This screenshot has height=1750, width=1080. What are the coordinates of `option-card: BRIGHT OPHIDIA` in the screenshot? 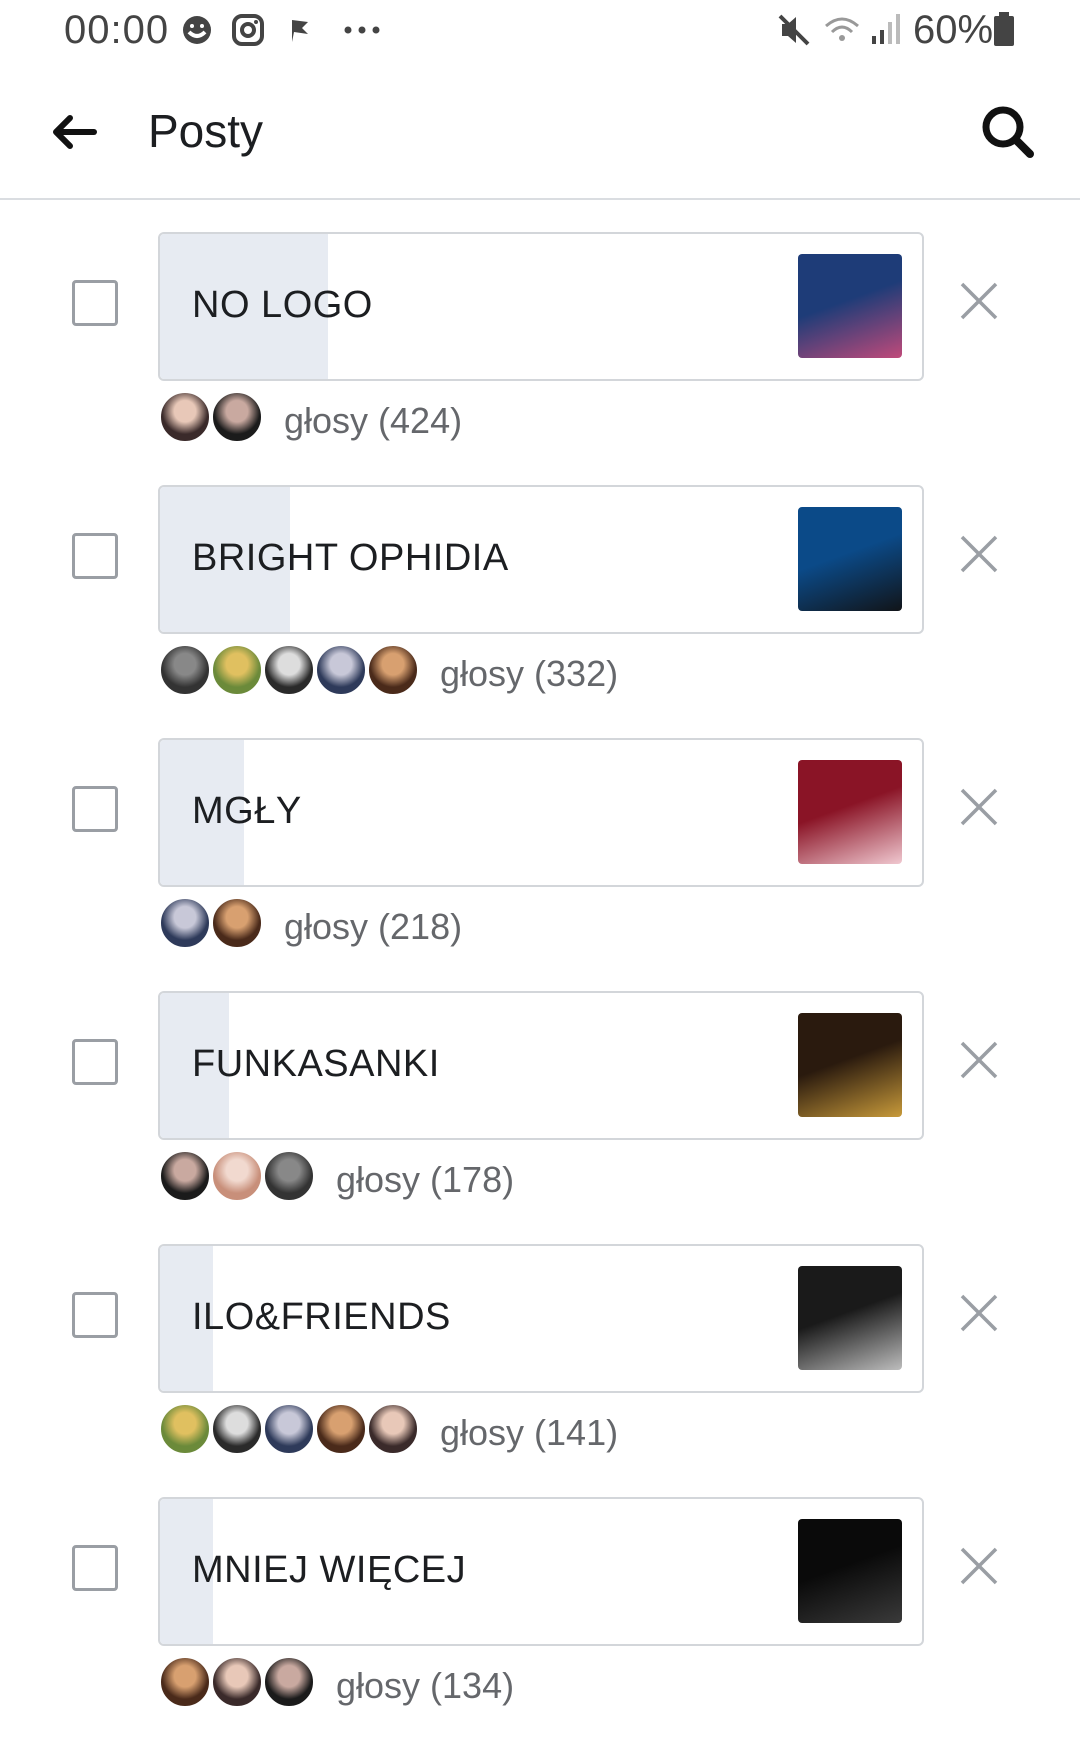 It's located at (541, 559).